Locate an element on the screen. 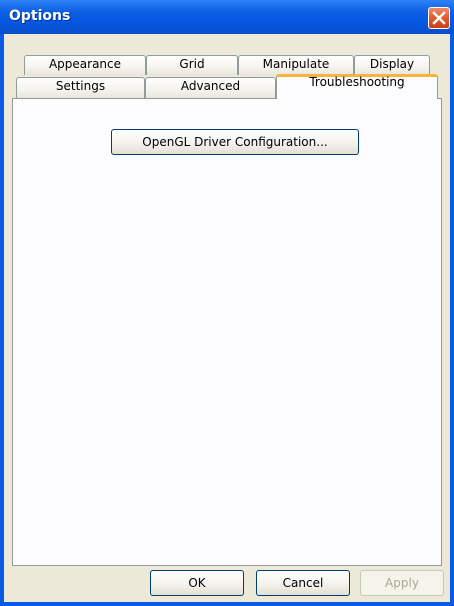 The image size is (454, 606). tab-manipulate: Manipulate is located at coordinates (296, 65).